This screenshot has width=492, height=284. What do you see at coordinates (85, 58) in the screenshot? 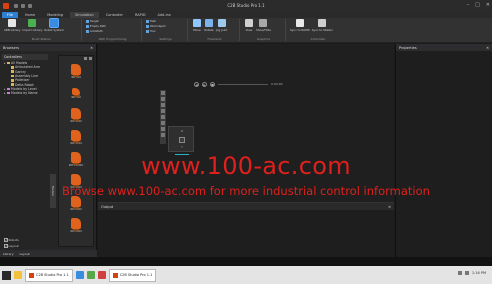
I see `search-icon` at bounding box center [85, 58].